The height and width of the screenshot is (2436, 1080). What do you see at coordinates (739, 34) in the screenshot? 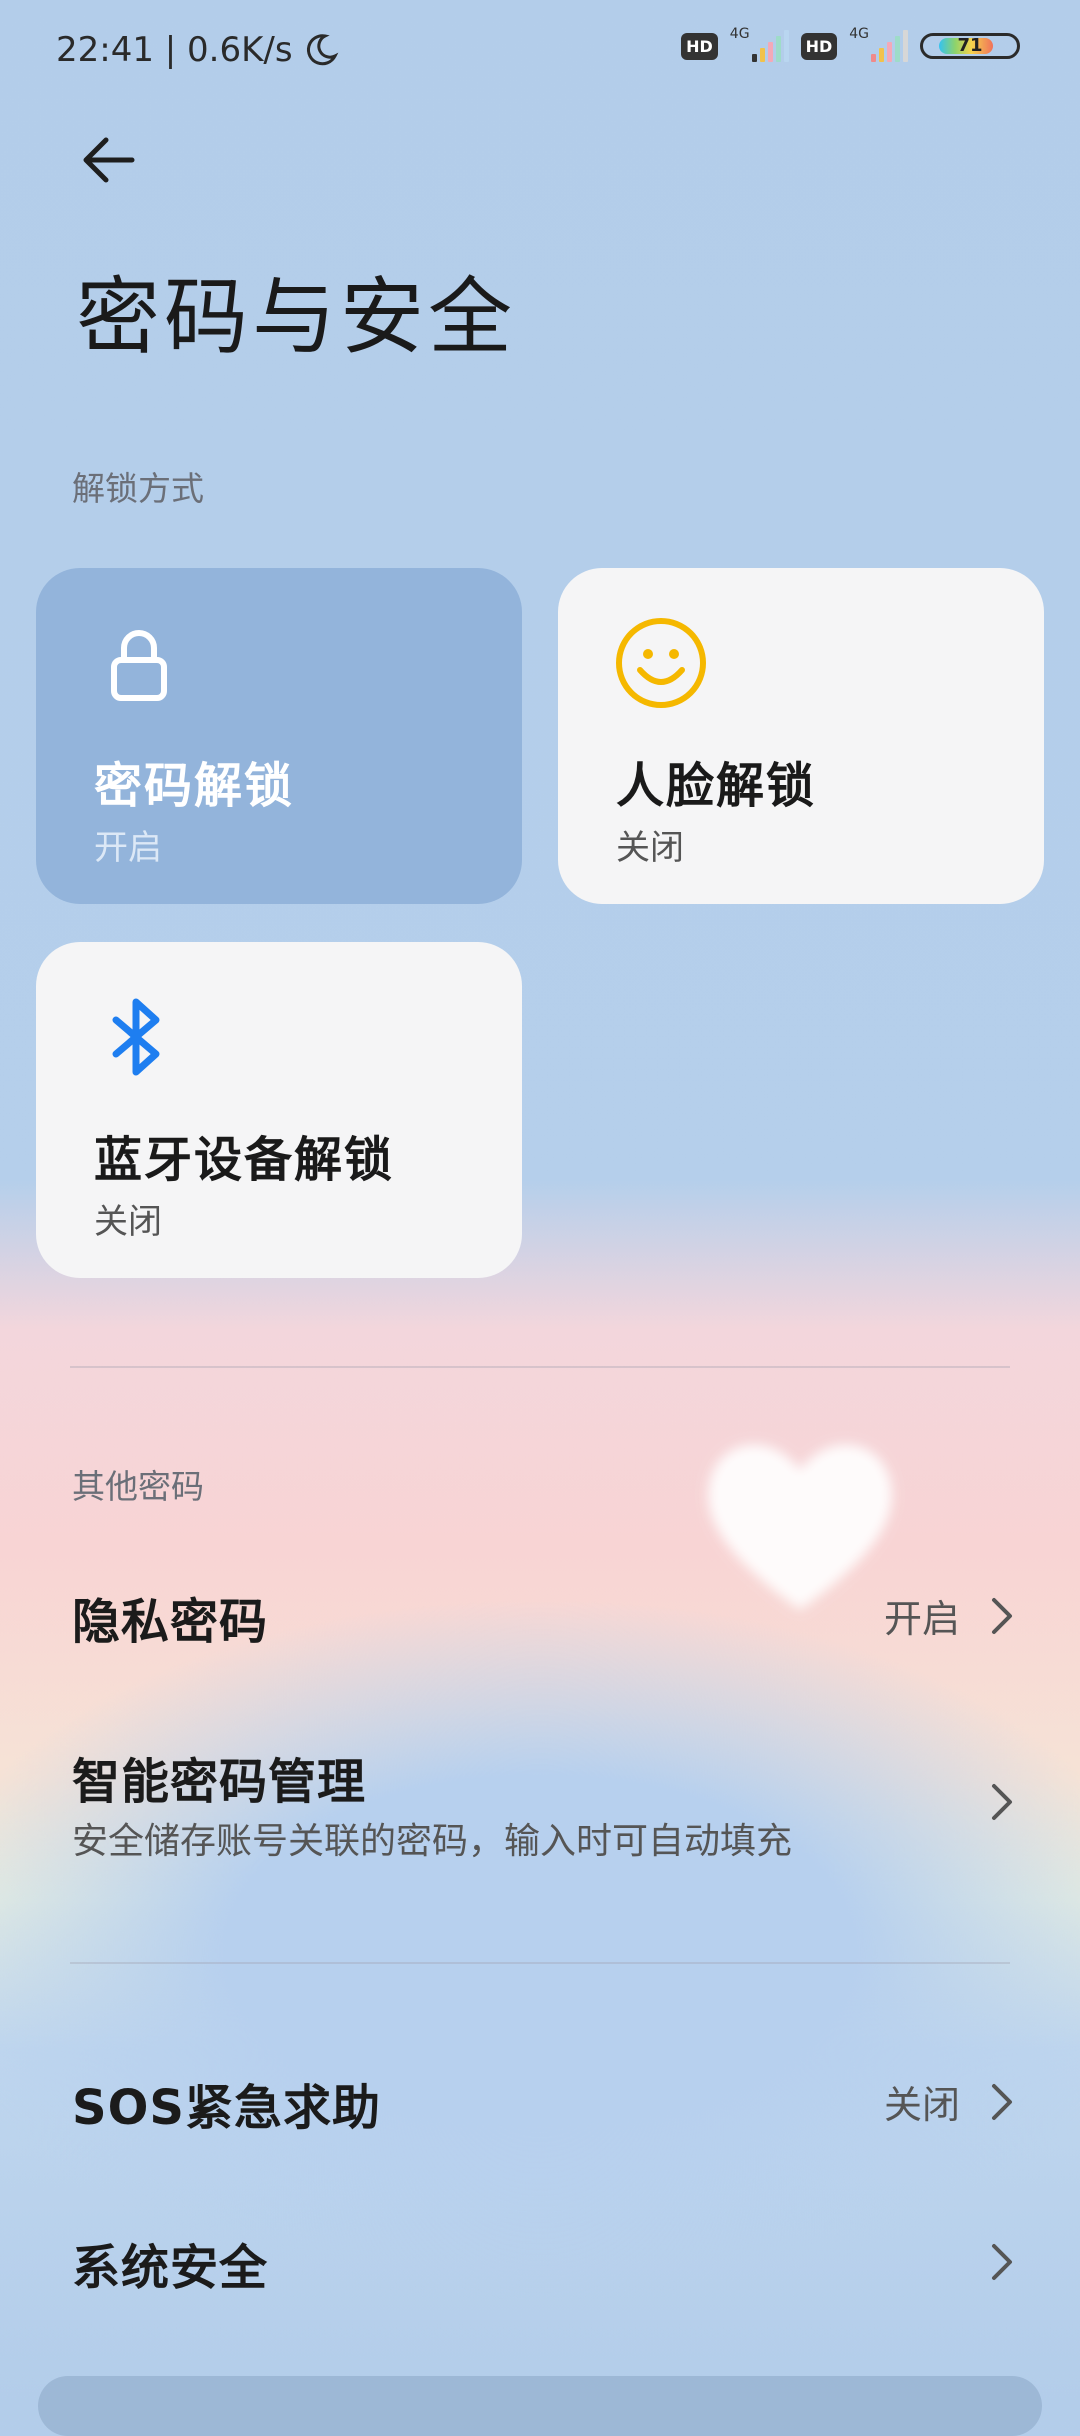
I see `network-type-sim1: 4G` at bounding box center [739, 34].